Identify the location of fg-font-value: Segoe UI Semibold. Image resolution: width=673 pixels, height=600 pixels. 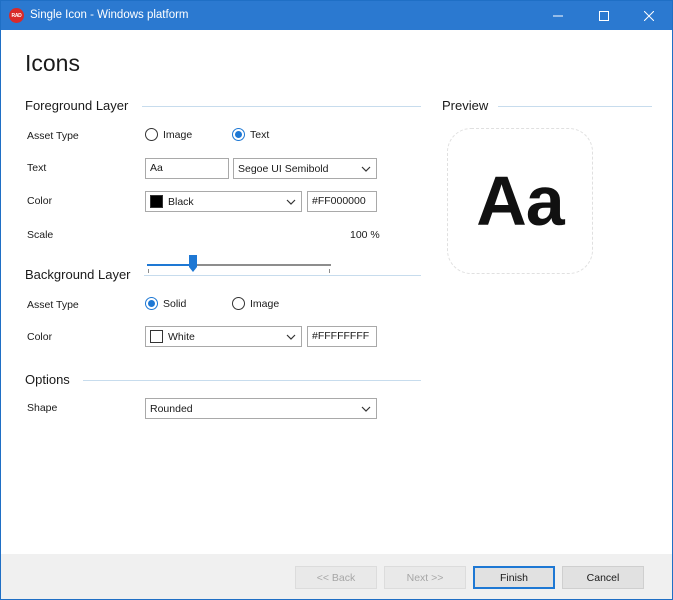
(283, 168).